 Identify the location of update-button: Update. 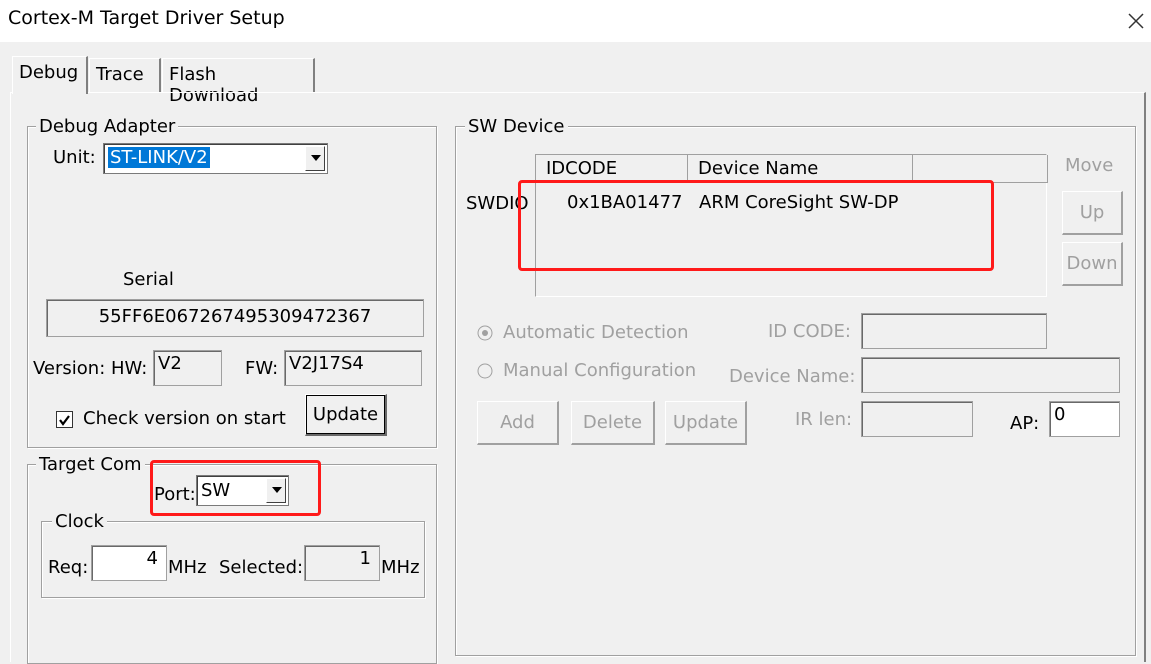
(346, 415).